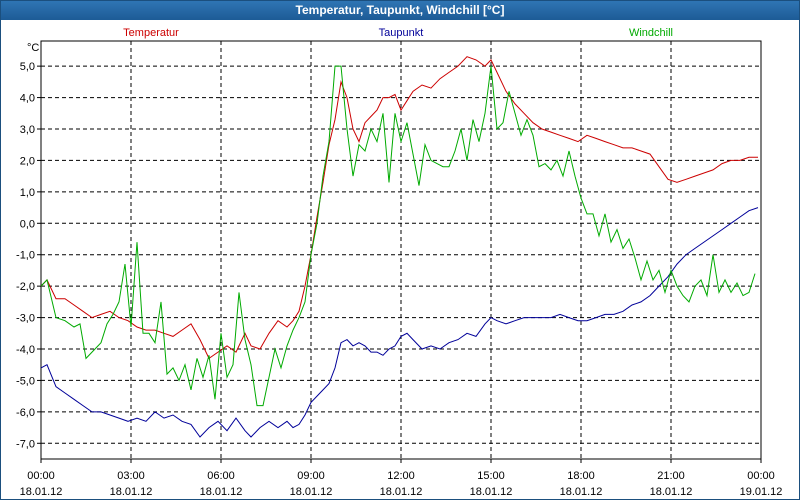 This screenshot has height=500, width=800. What do you see at coordinates (581, 476) in the screenshot?
I see `x-tick-time: 18:00` at bounding box center [581, 476].